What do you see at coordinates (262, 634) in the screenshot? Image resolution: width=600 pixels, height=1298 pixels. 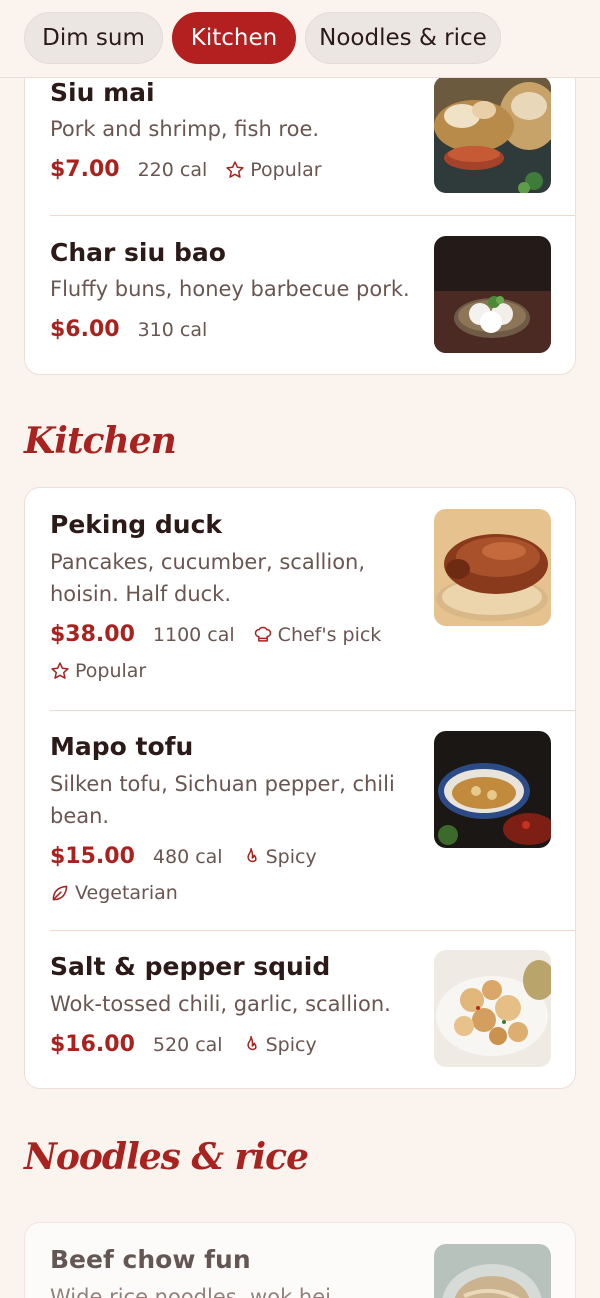 I see `chef-hat-icon` at bounding box center [262, 634].